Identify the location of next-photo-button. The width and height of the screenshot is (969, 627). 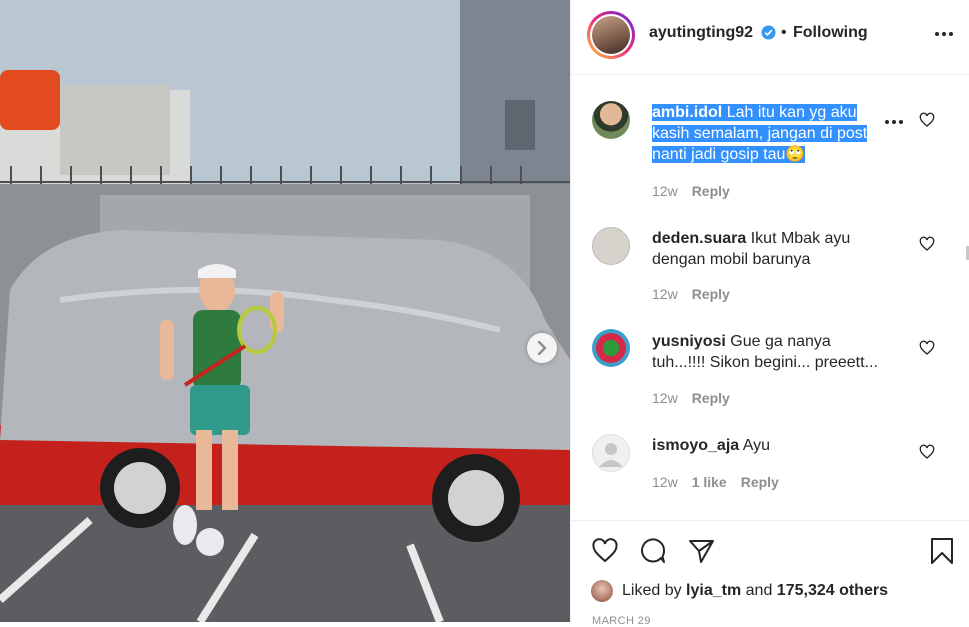
(542, 348).